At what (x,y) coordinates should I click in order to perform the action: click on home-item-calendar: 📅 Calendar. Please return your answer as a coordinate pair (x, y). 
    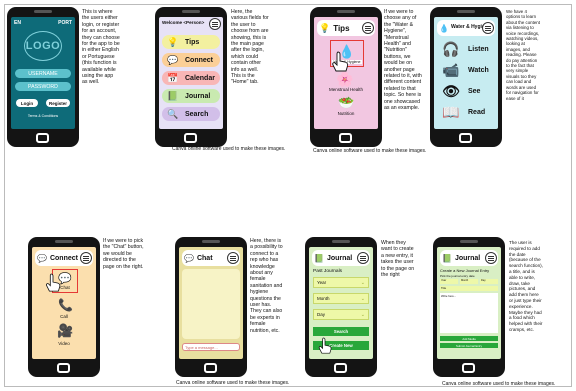
    Looking at the image, I should click on (191, 78).